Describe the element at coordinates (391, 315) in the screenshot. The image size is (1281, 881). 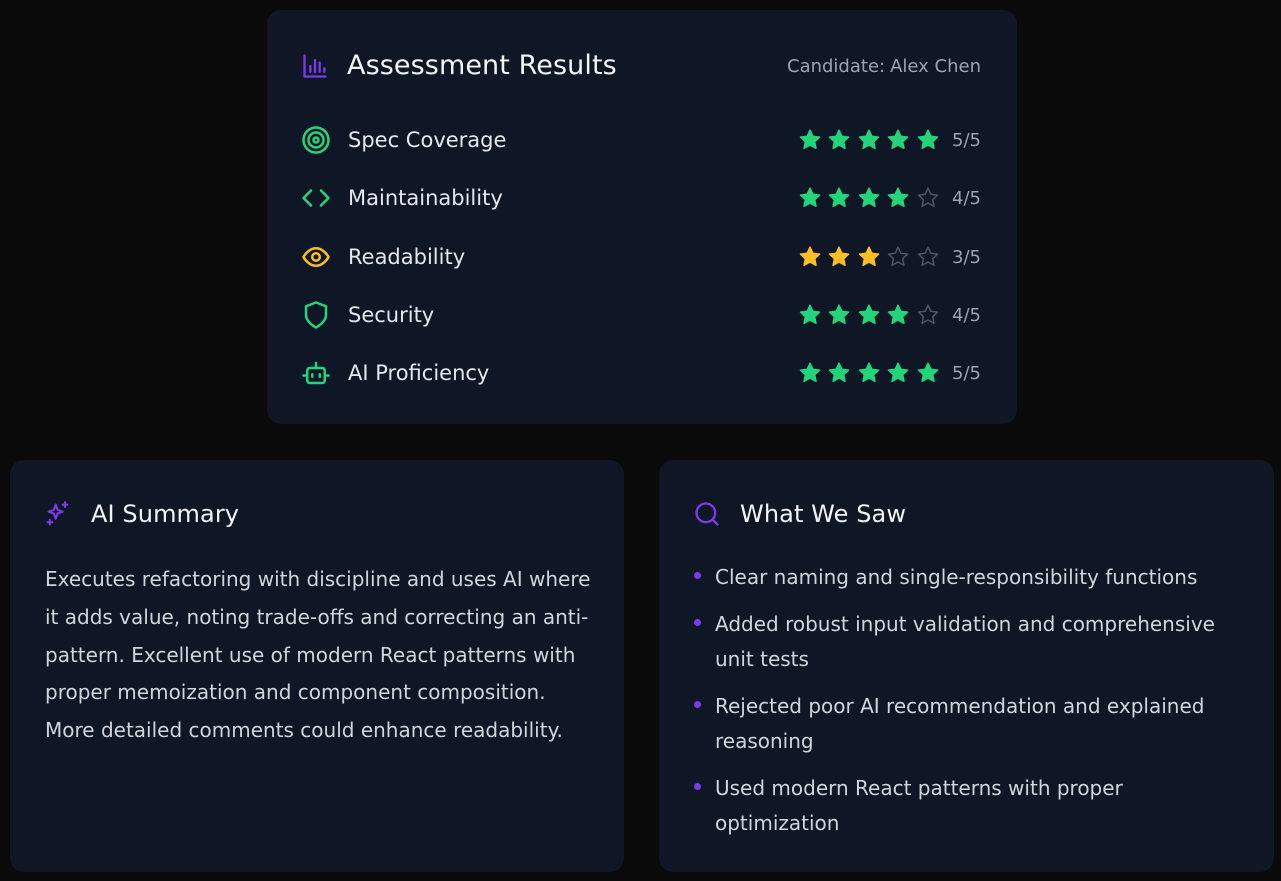
I see `metric-label: Security` at that location.